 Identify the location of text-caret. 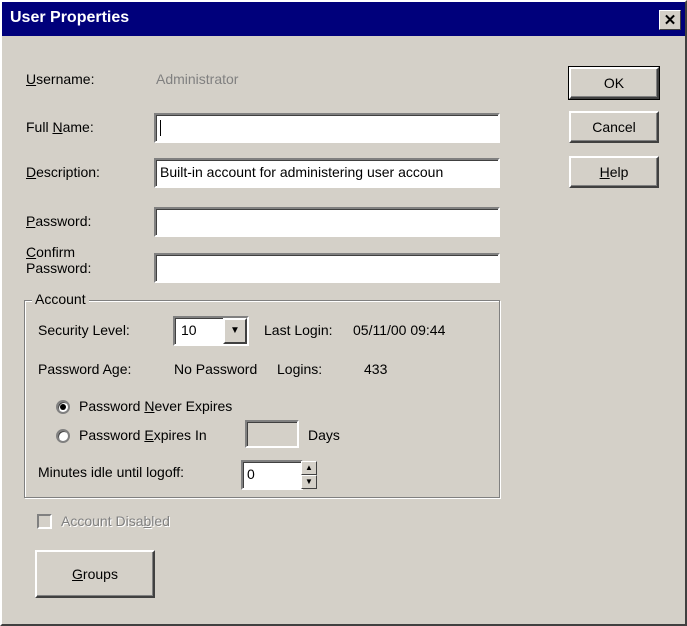
(160, 128).